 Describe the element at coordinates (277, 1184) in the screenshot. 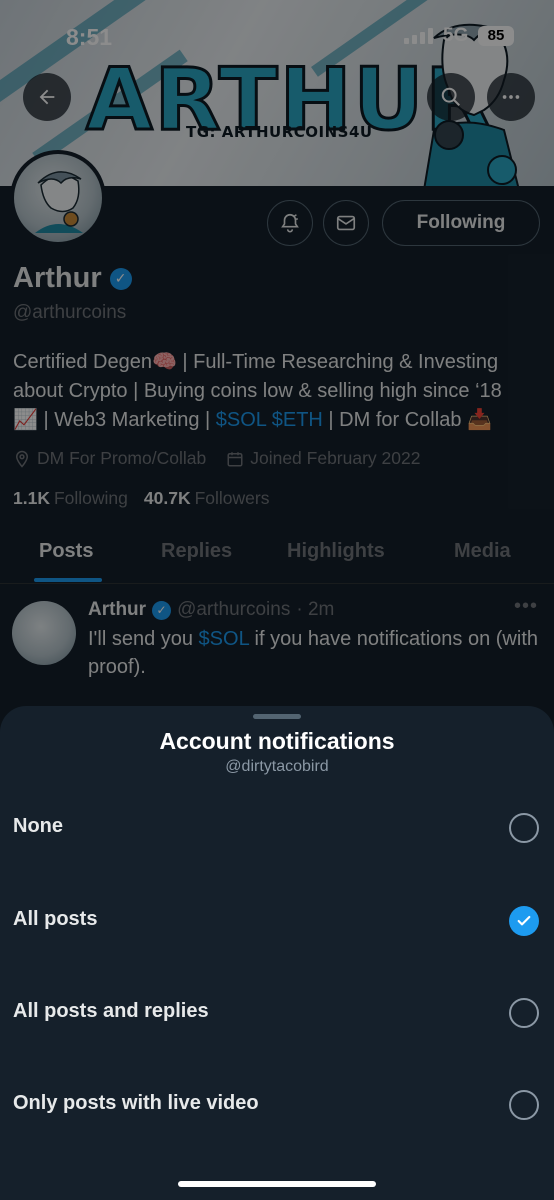

I see `home-indicator` at that location.